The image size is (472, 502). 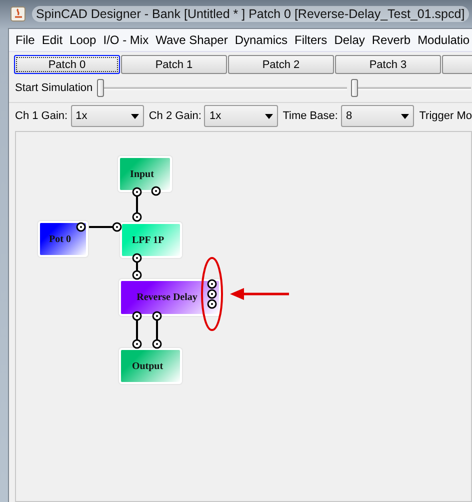 I want to click on menu-item: Loop, so click(x=83, y=40).